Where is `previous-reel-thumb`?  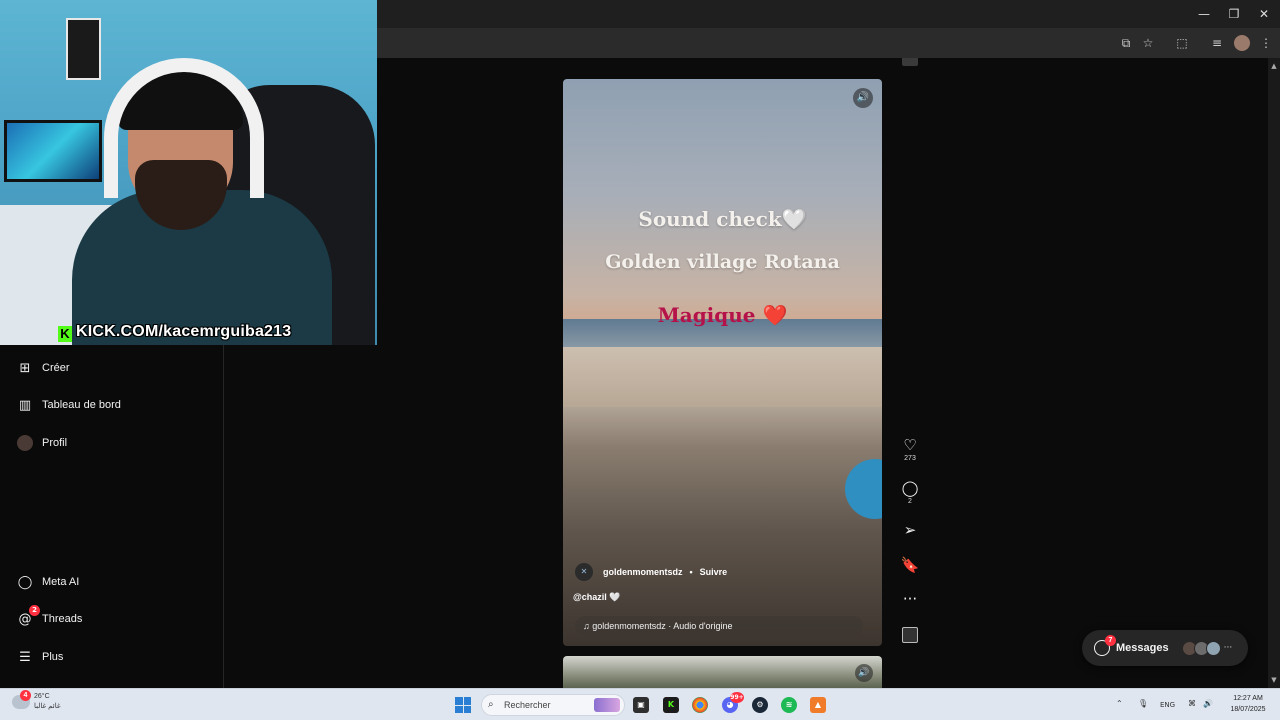
previous-reel-thumb is located at coordinates (910, 62).